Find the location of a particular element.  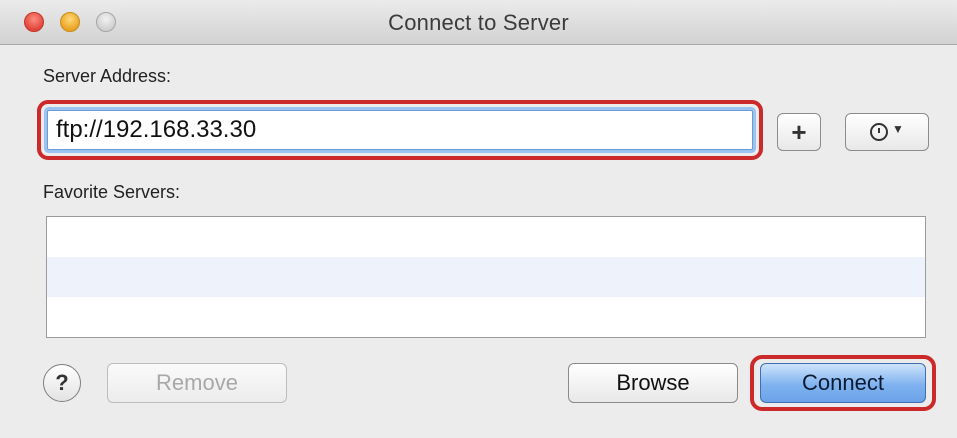

chevron-down-icon: ▼ is located at coordinates (898, 129).